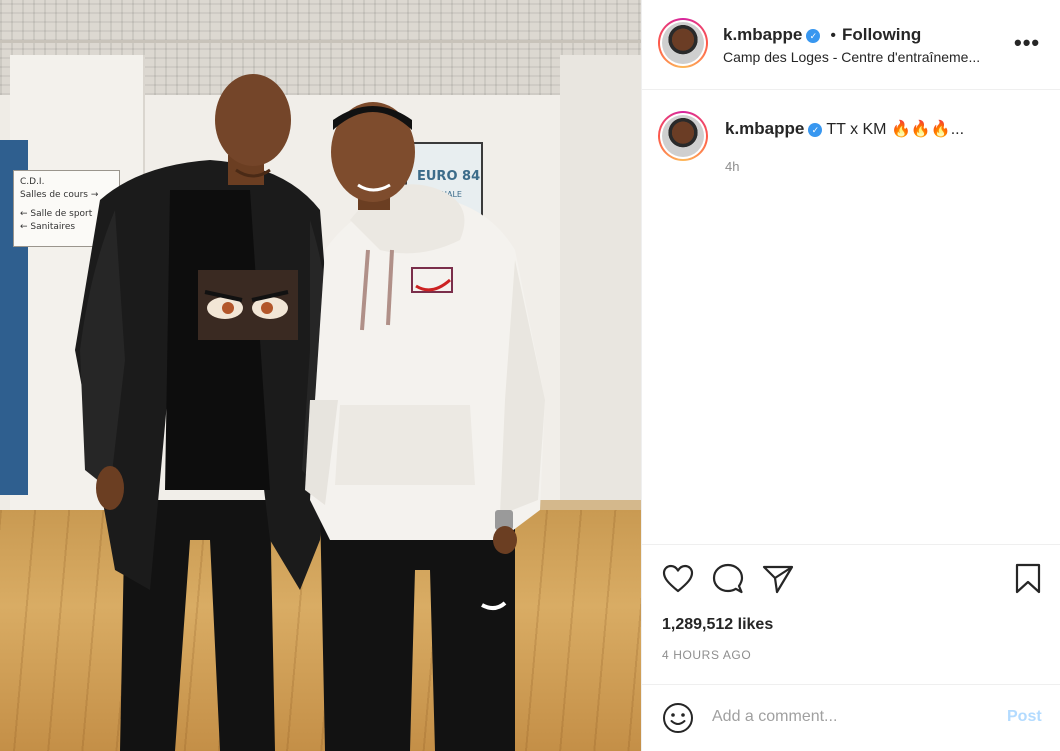 This screenshot has width=1060, height=751. What do you see at coordinates (732, 166) in the screenshot?
I see `caption-time: 4h` at bounding box center [732, 166].